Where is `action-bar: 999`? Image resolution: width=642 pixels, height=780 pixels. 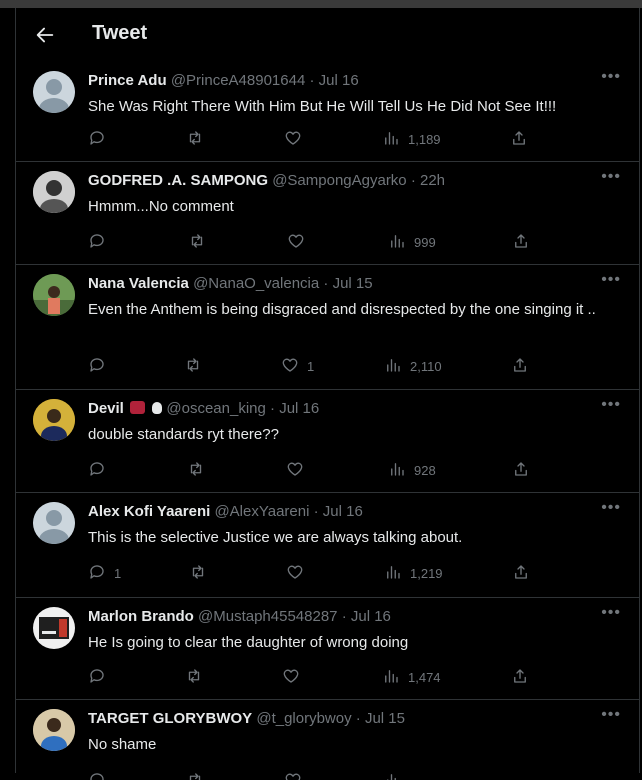 action-bar: 999 is located at coordinates (348, 242).